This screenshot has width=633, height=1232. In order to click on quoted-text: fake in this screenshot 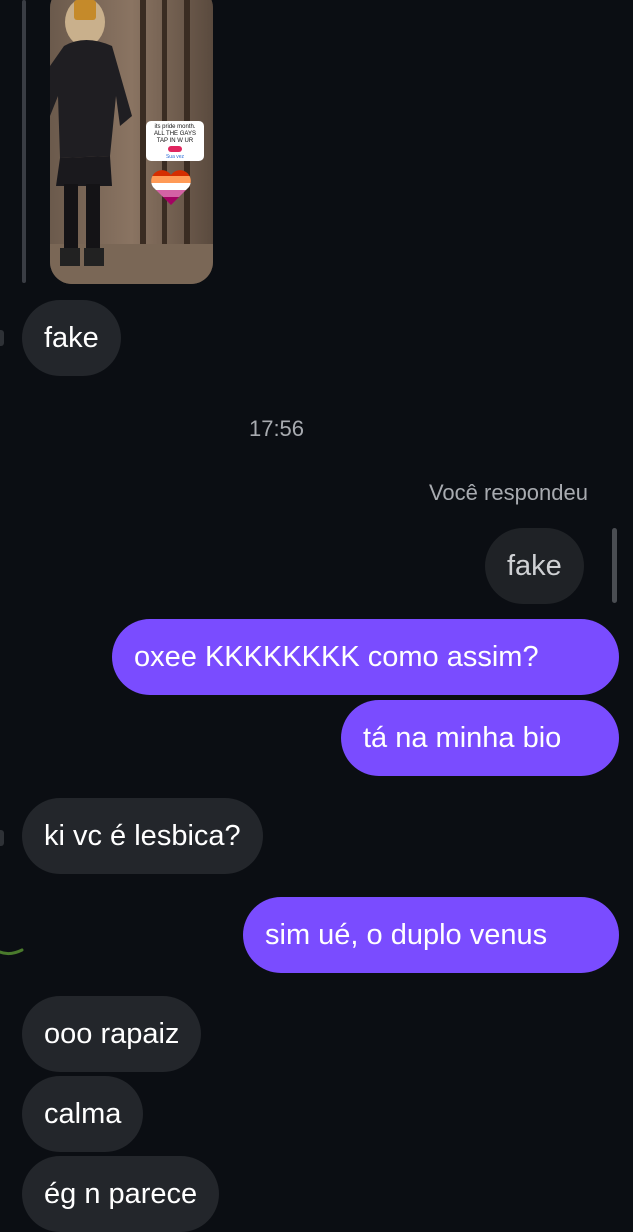, I will do `click(534, 565)`.